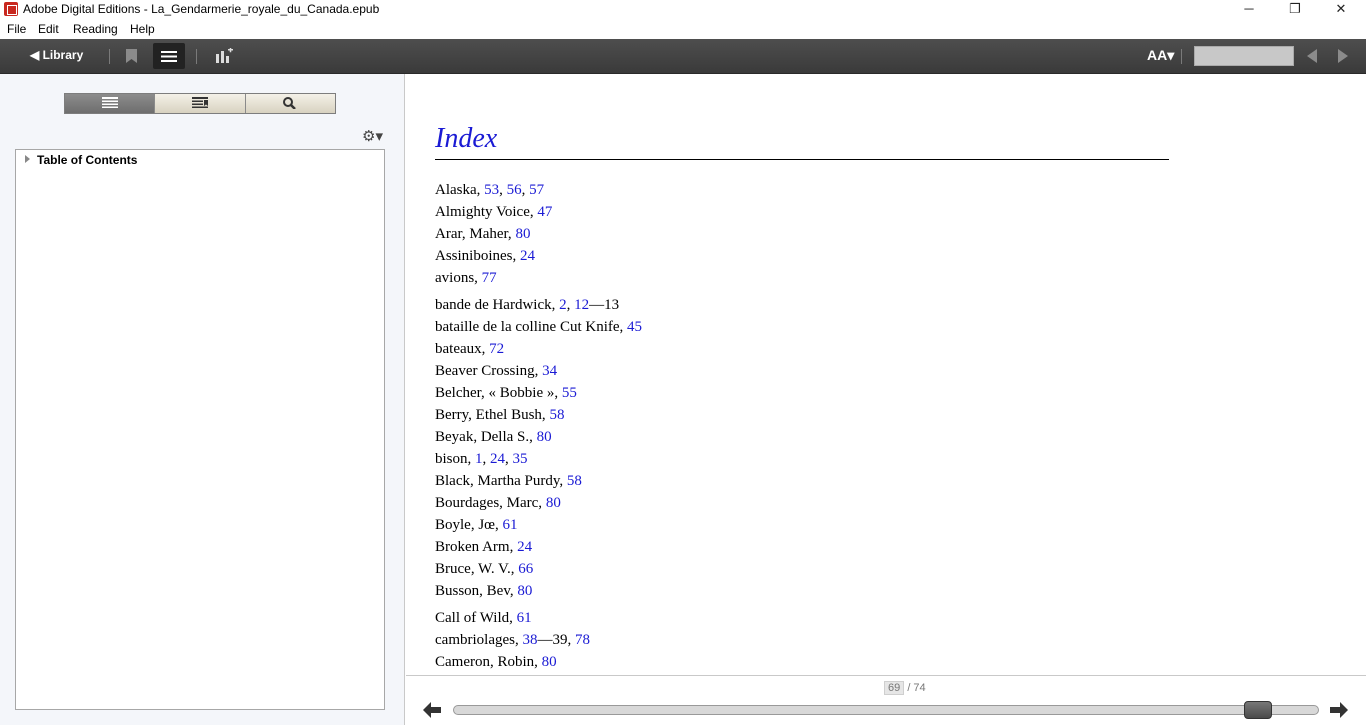  Describe the element at coordinates (894, 688) in the screenshot. I see `current-page: 69` at that location.